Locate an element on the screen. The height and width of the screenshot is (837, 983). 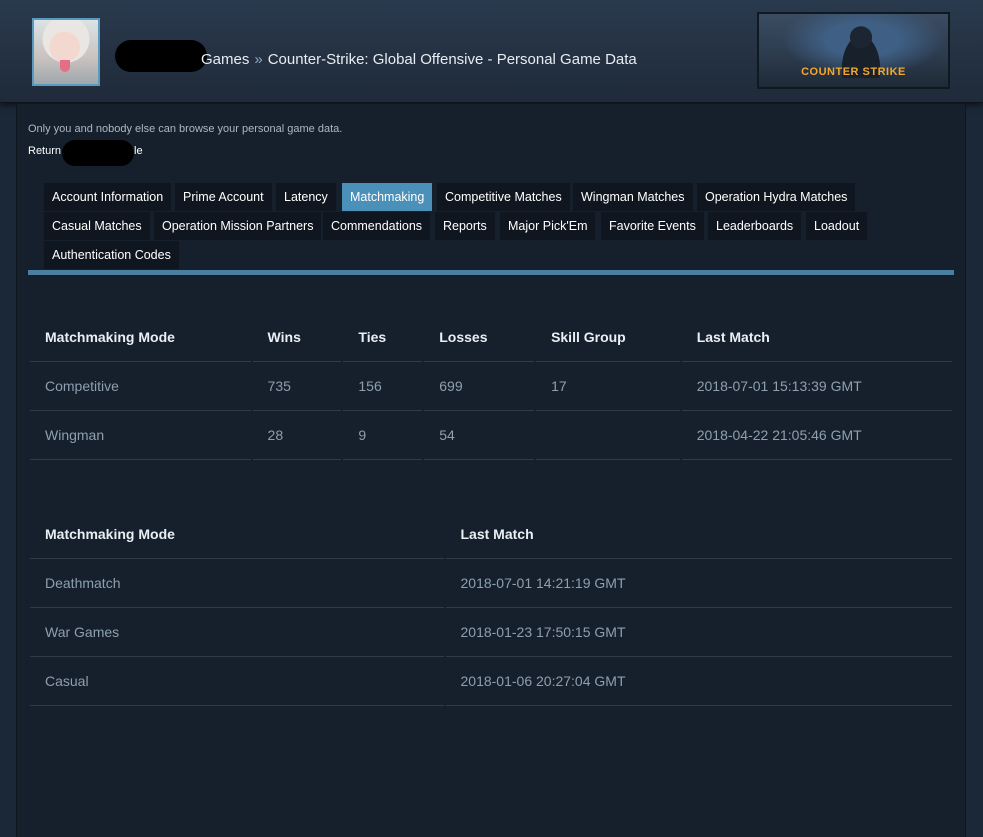
tab-operation-mission-partners: Operation Mission Partners is located at coordinates (238, 226).